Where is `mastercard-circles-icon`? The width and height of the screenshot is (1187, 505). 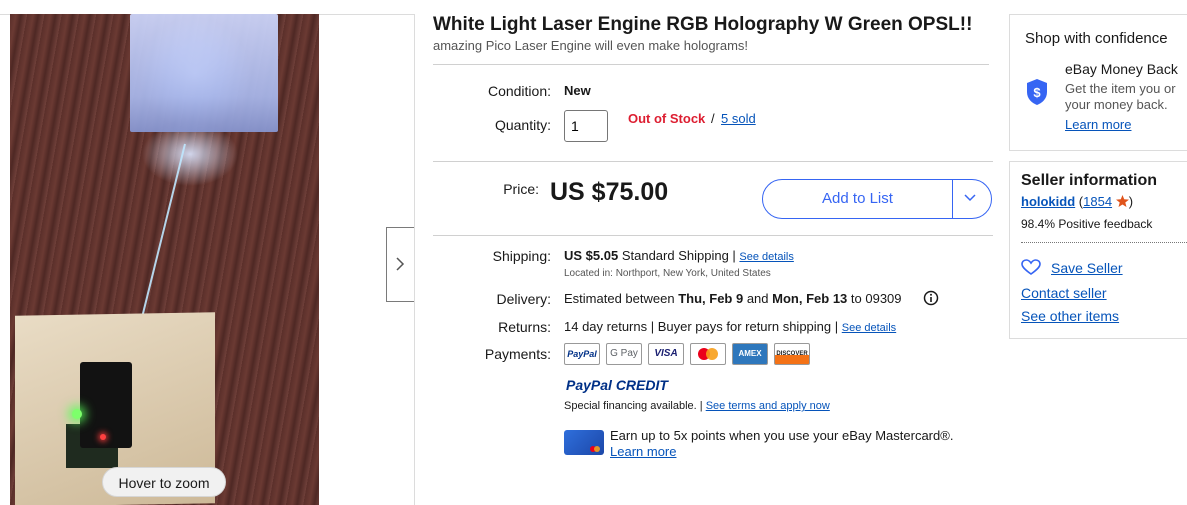
mastercard-circles-icon is located at coordinates (708, 354).